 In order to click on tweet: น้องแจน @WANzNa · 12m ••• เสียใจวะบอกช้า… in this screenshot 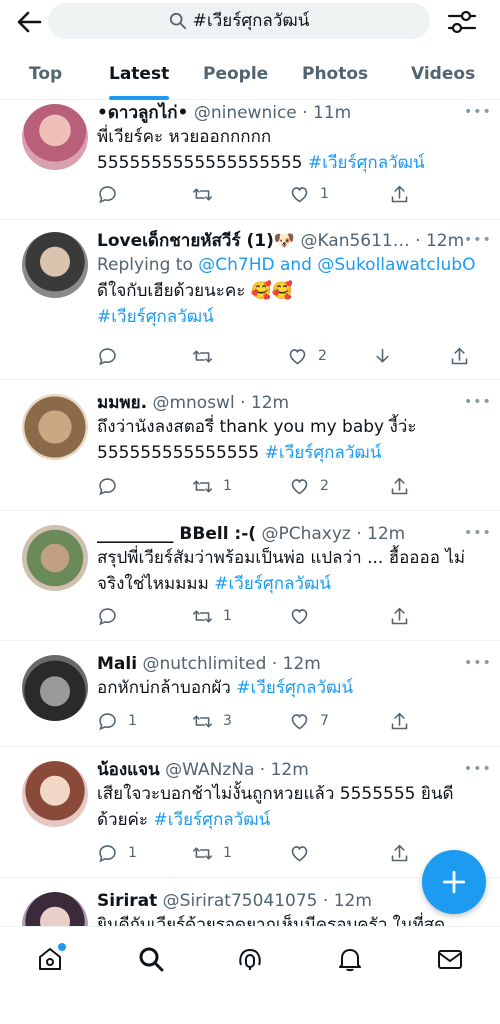, I will do `click(250, 812)`.